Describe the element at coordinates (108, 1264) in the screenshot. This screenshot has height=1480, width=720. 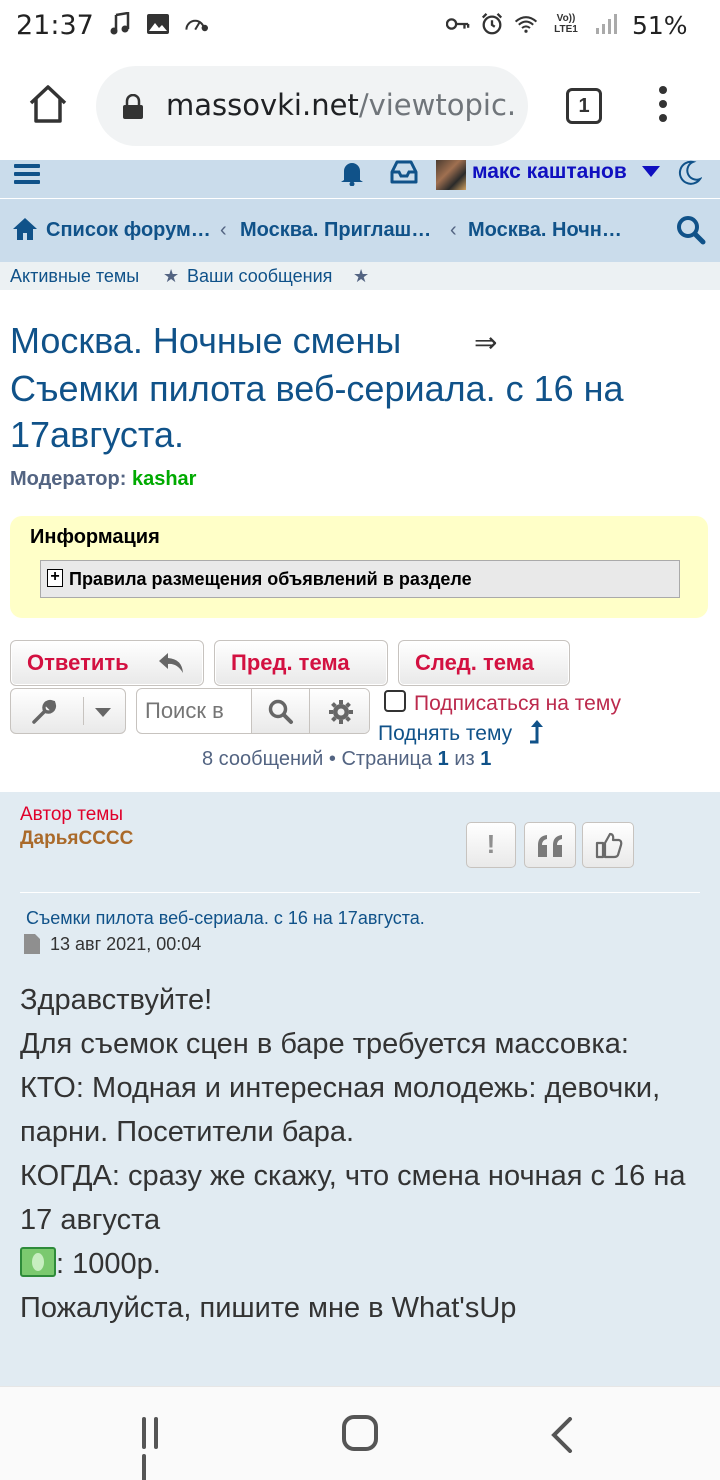
I see `post-line: : 1000р.` at that location.